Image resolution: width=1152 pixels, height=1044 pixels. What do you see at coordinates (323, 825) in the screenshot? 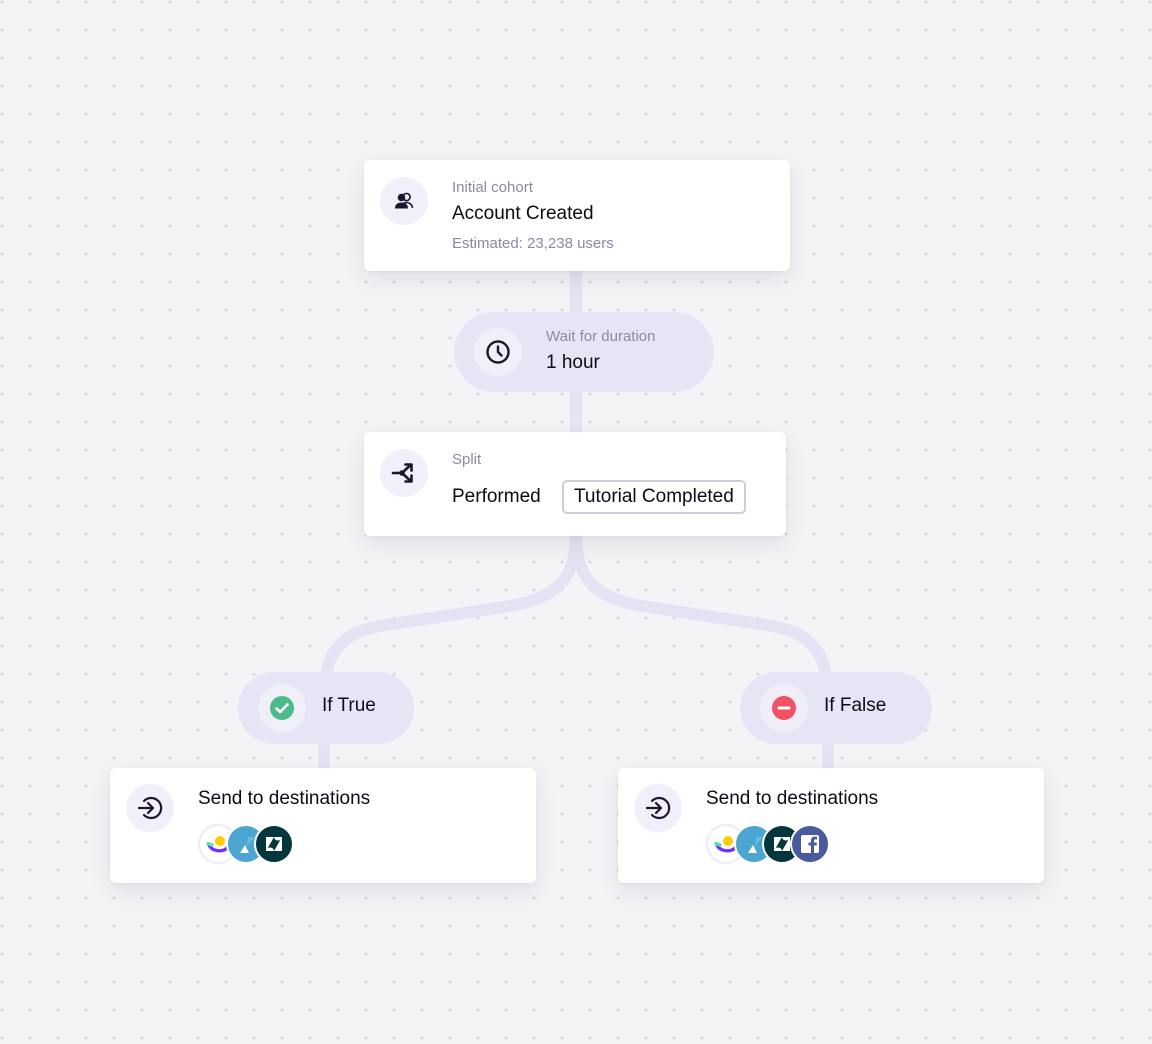
I see `true-action-node: Send to destinations` at bounding box center [323, 825].